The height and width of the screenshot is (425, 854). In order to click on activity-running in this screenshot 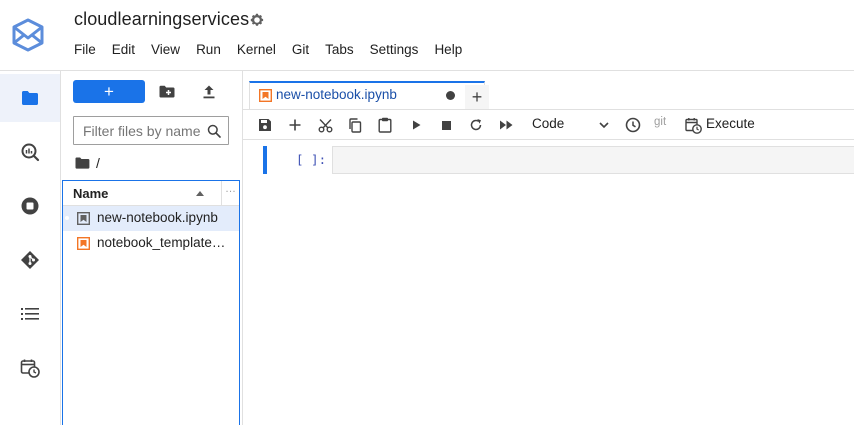, I will do `click(30, 206)`.